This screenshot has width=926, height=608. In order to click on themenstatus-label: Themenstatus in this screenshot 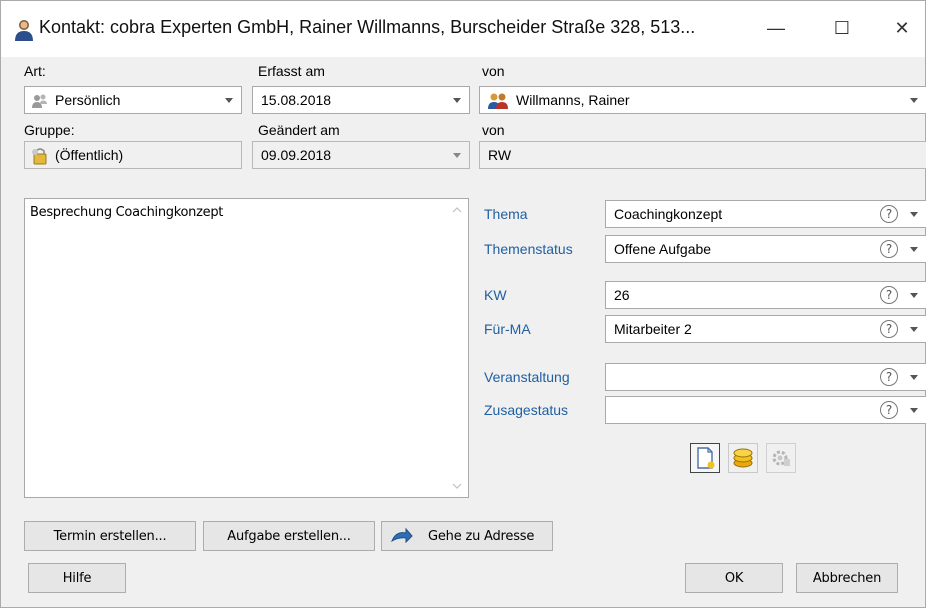, I will do `click(528, 249)`.